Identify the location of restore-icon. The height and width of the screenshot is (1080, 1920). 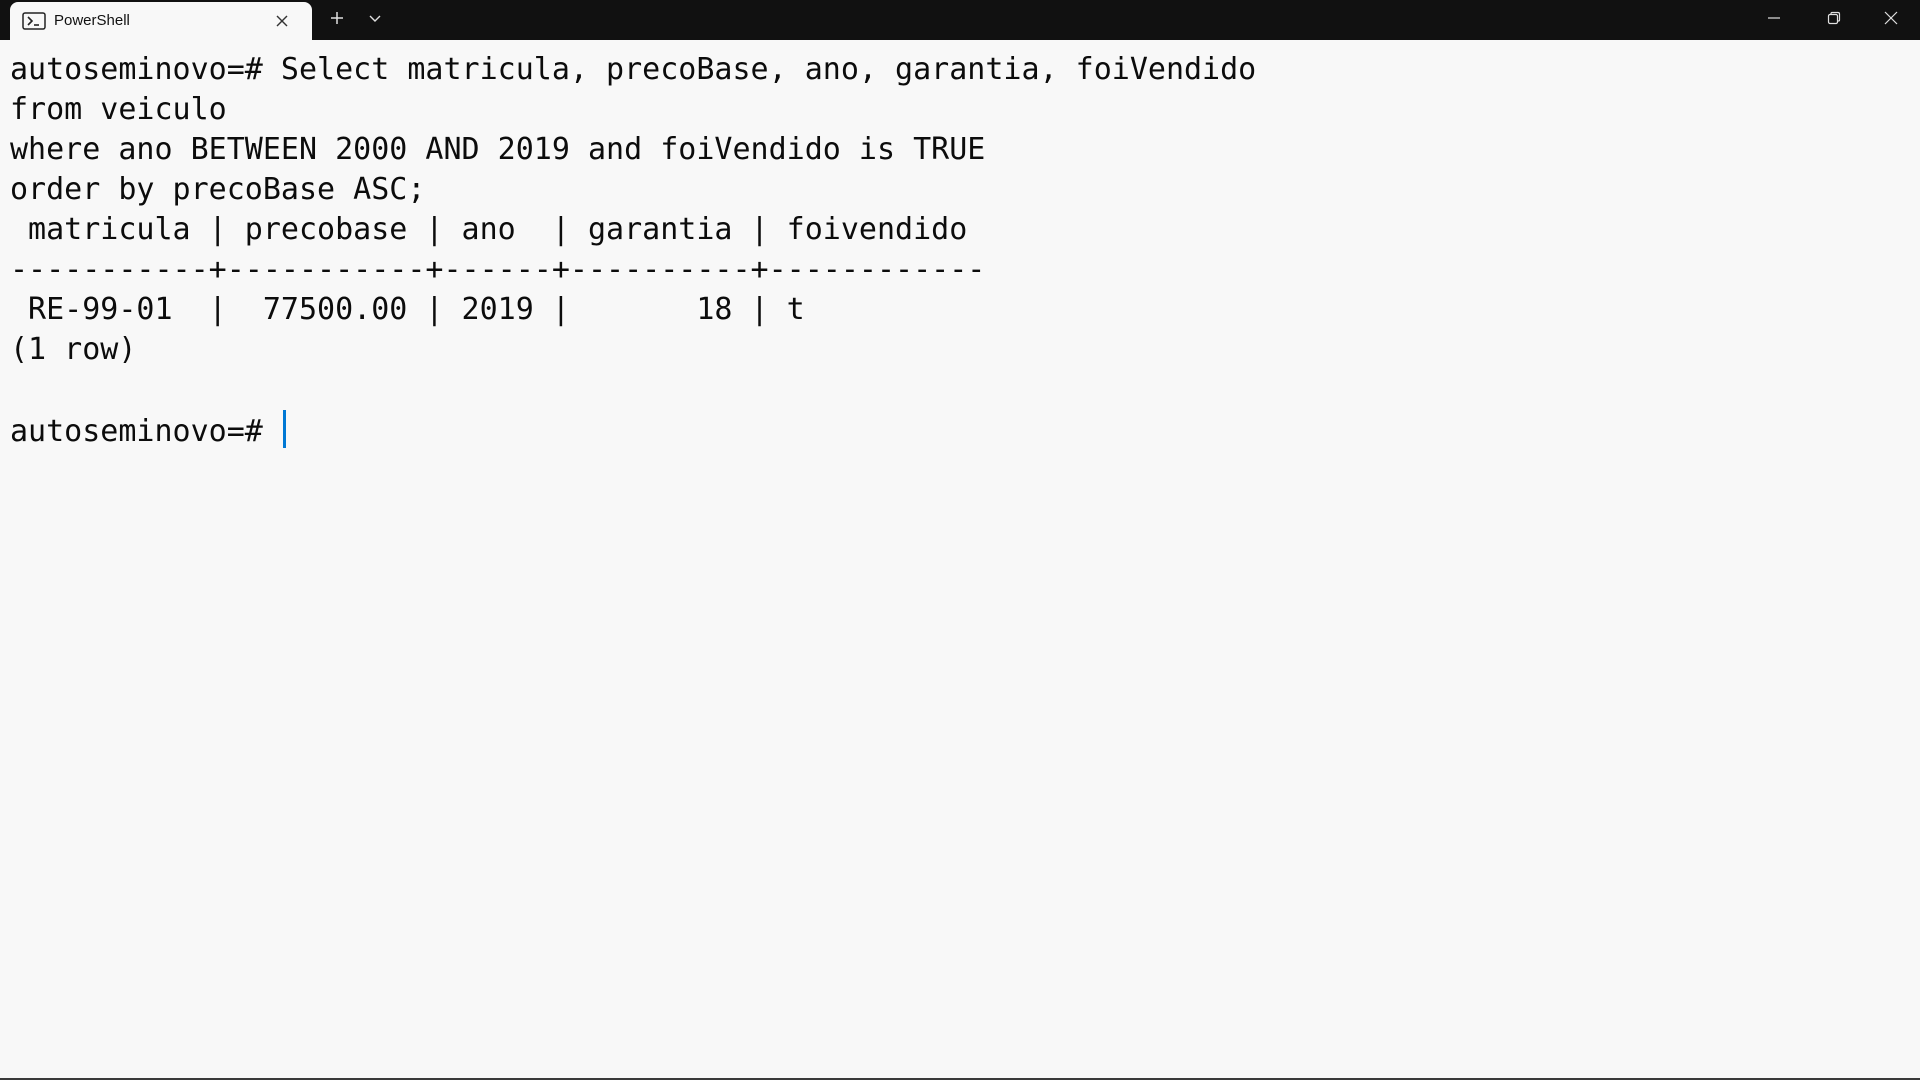
(1834, 20).